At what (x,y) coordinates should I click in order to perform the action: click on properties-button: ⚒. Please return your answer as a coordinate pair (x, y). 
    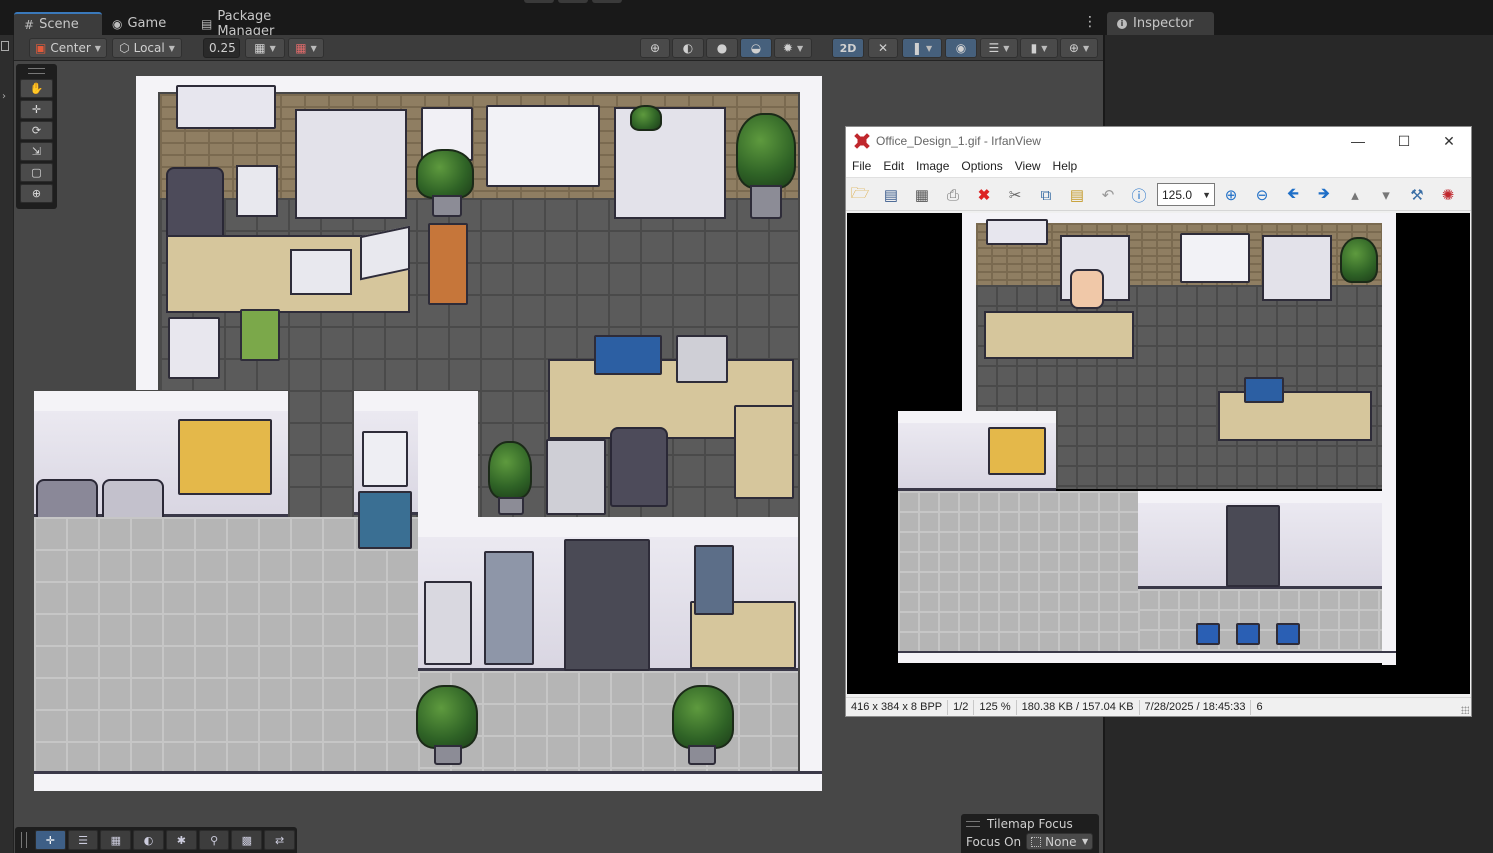
    Looking at the image, I should click on (1417, 195).